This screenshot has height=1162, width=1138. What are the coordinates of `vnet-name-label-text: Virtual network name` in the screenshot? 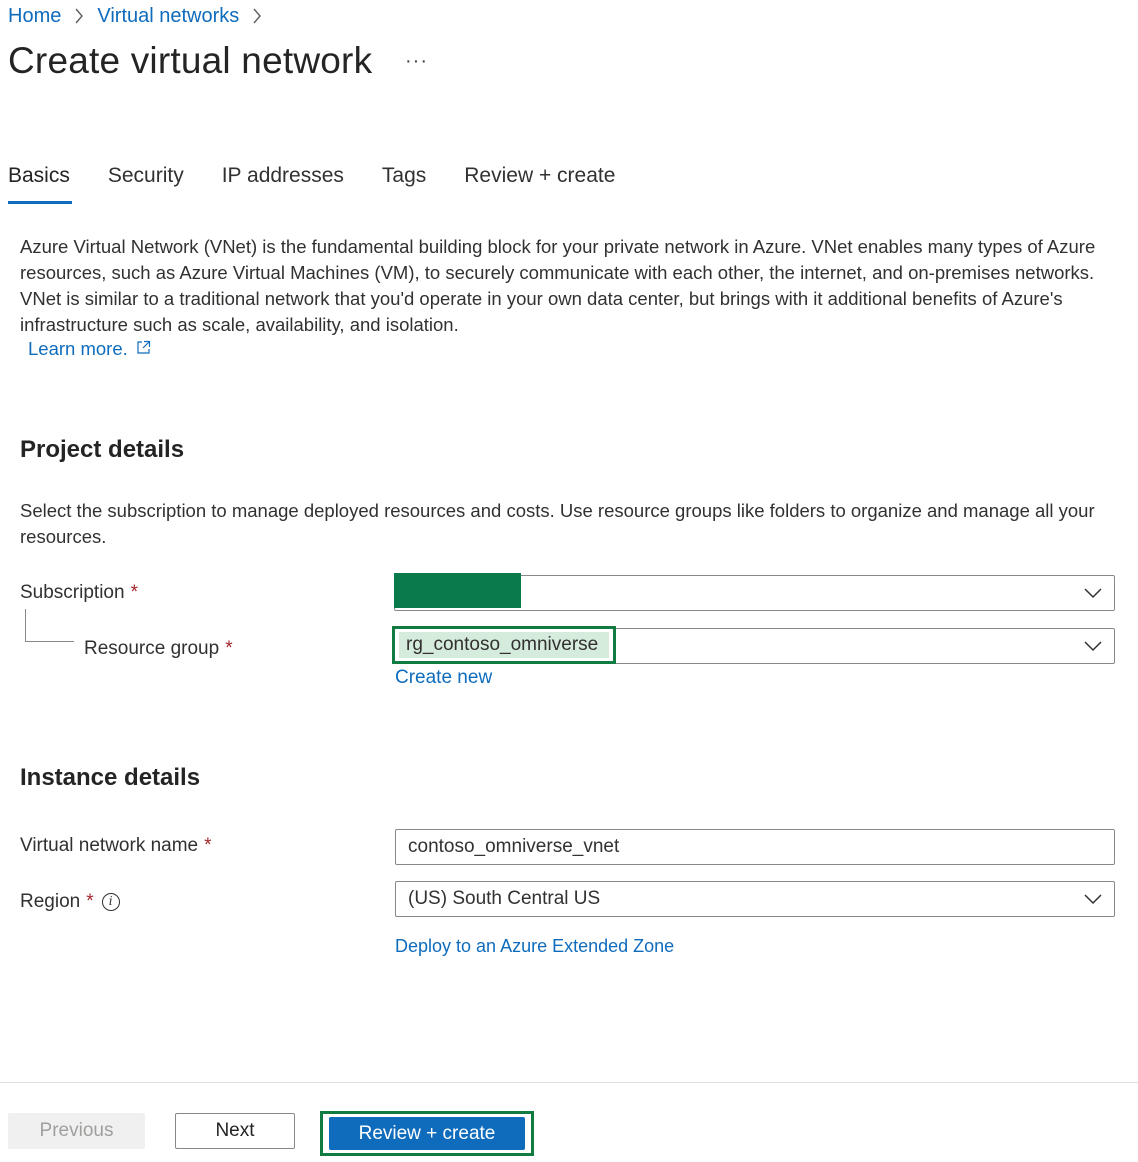 It's located at (109, 845).